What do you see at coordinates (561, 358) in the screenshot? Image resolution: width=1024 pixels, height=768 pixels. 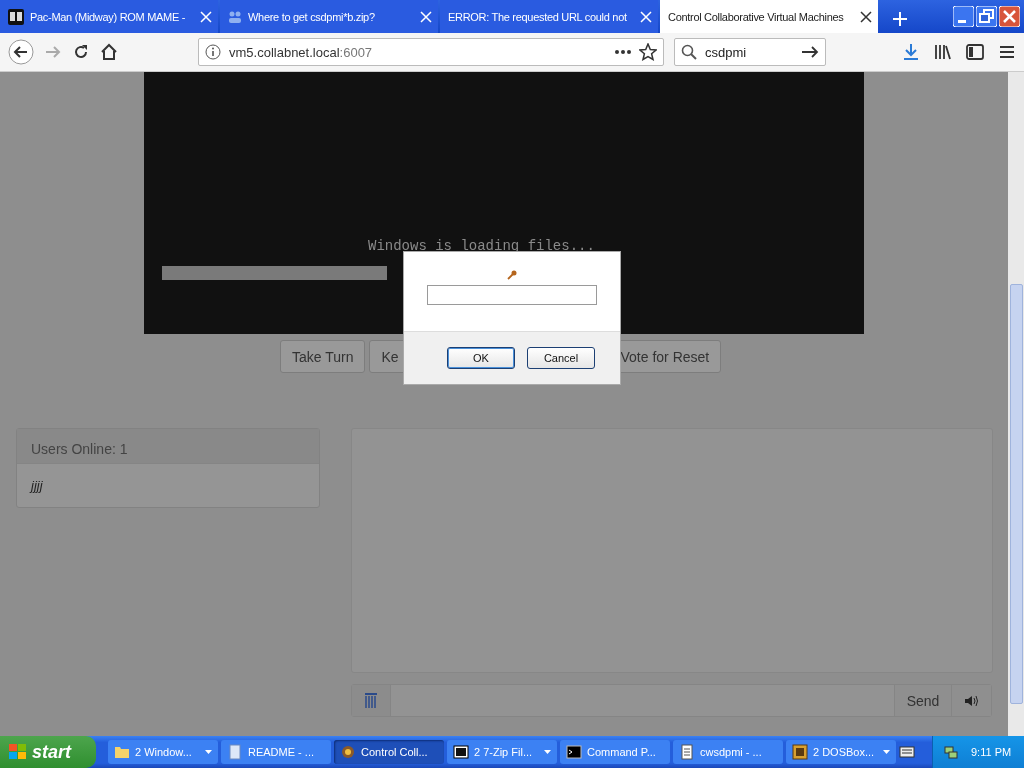 I see `cancel-button: Cancel` at bounding box center [561, 358].